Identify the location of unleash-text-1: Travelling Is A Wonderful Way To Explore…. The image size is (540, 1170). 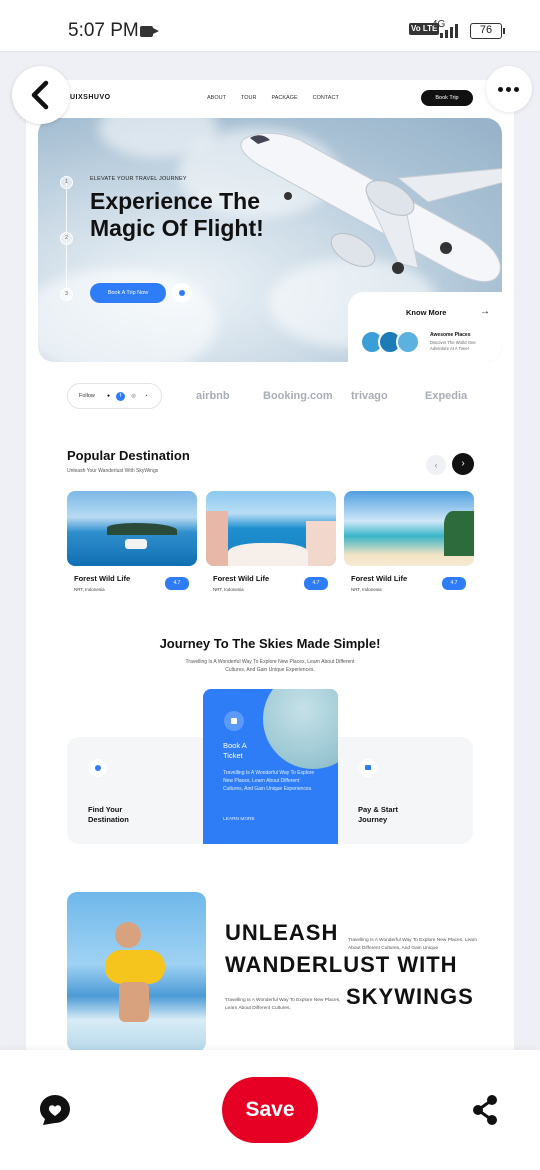
(413, 944).